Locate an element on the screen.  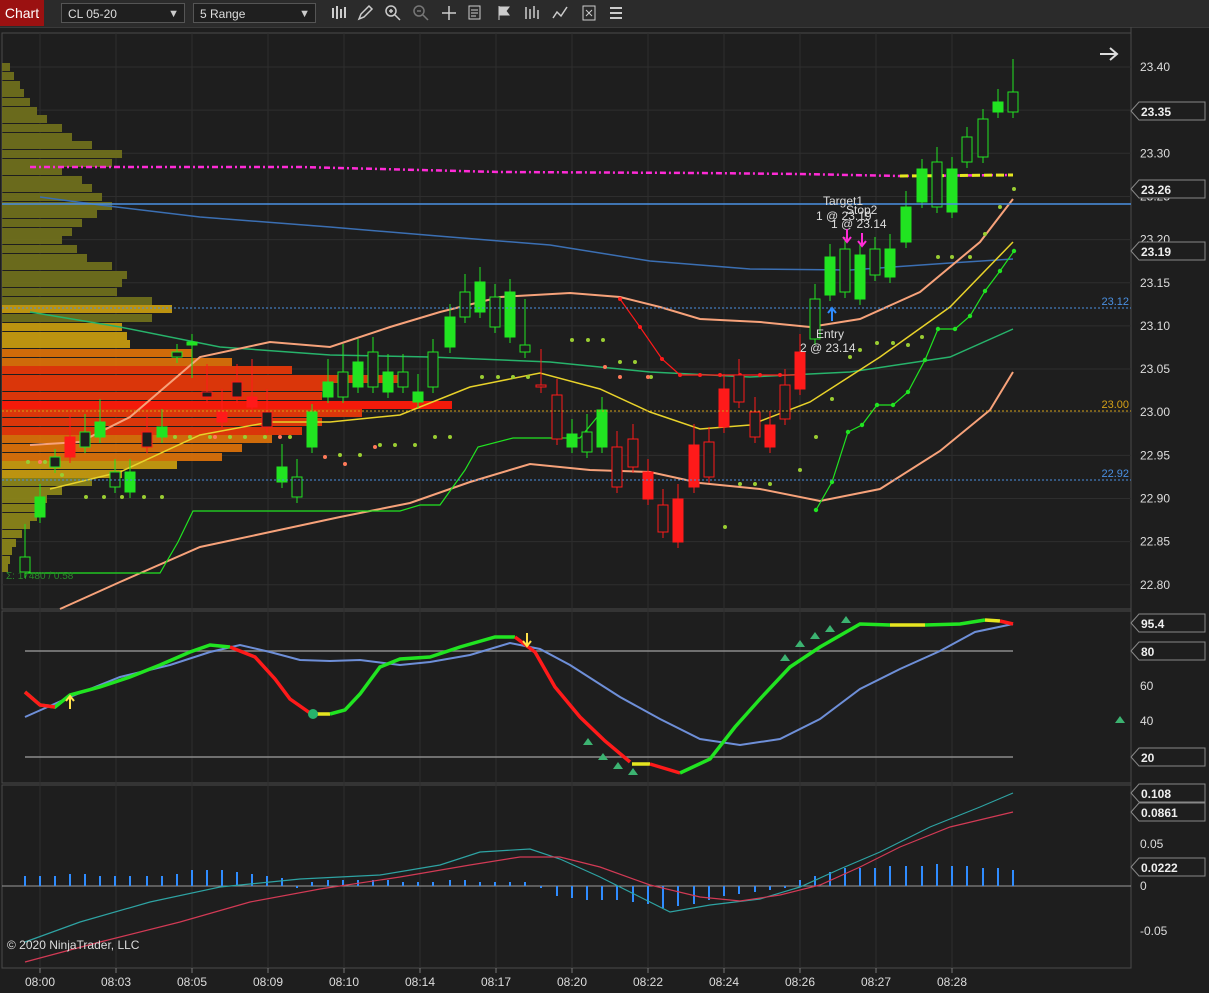
chart-tab: Chart is located at coordinates (22, 13).